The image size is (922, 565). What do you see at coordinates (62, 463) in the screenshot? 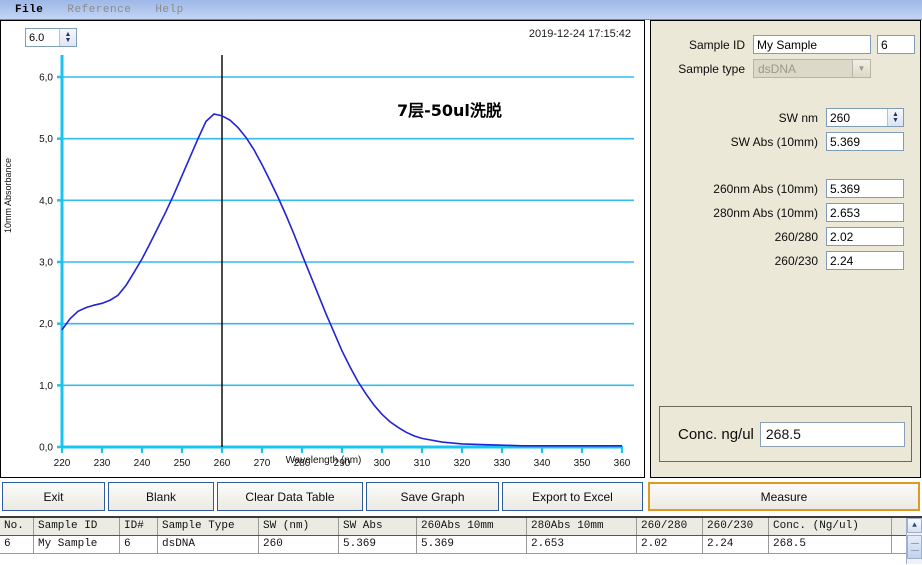
I see `svg-text: 220` at bounding box center [62, 463].